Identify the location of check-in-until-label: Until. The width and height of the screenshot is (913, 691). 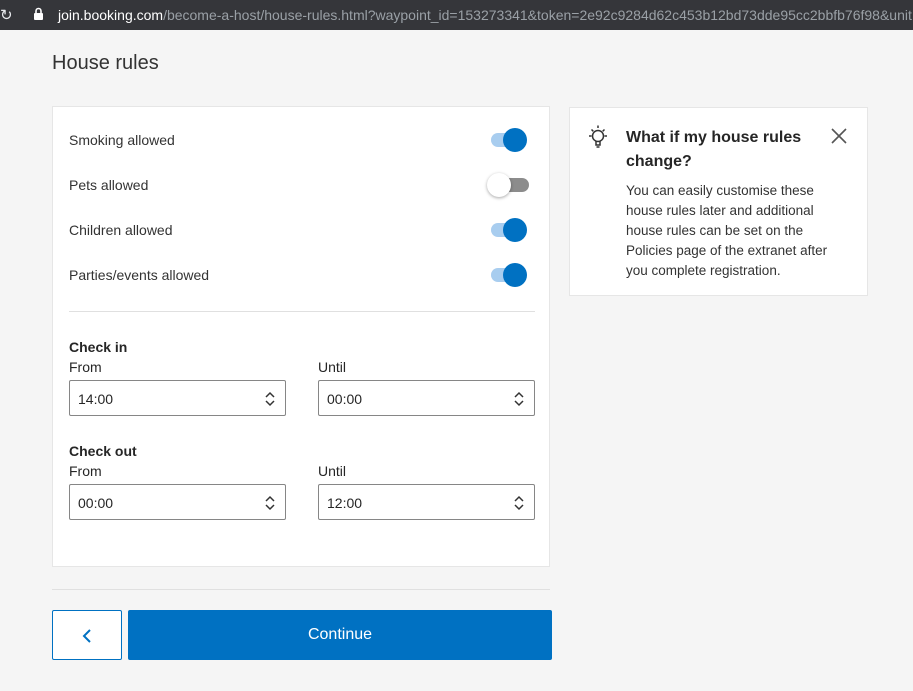
(332, 367).